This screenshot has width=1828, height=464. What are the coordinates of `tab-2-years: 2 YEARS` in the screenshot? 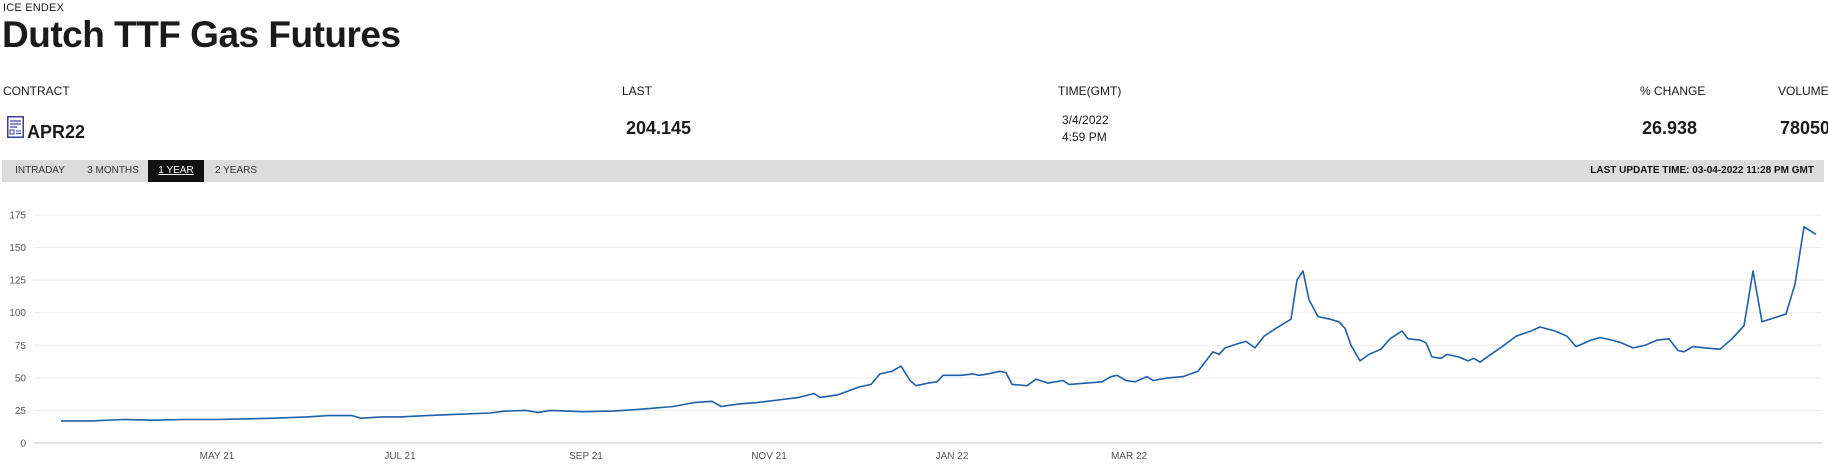 It's located at (236, 171).